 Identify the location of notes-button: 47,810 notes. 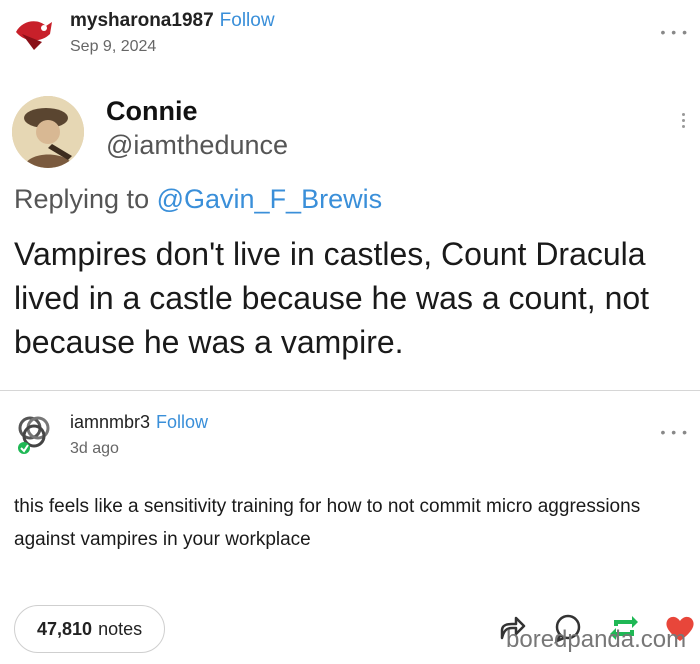
(90, 629).